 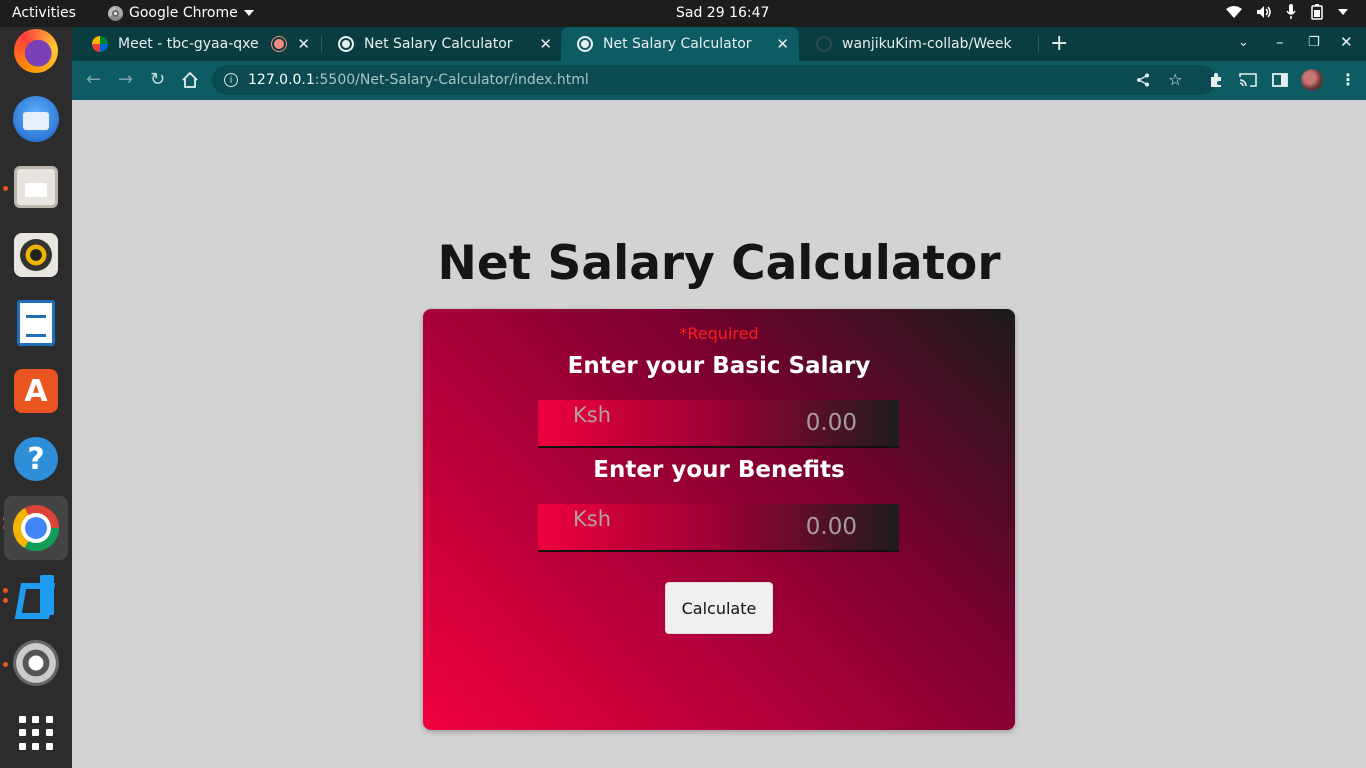 I want to click on basic-salary-label: Enter your Basic Salary, so click(x=719, y=366).